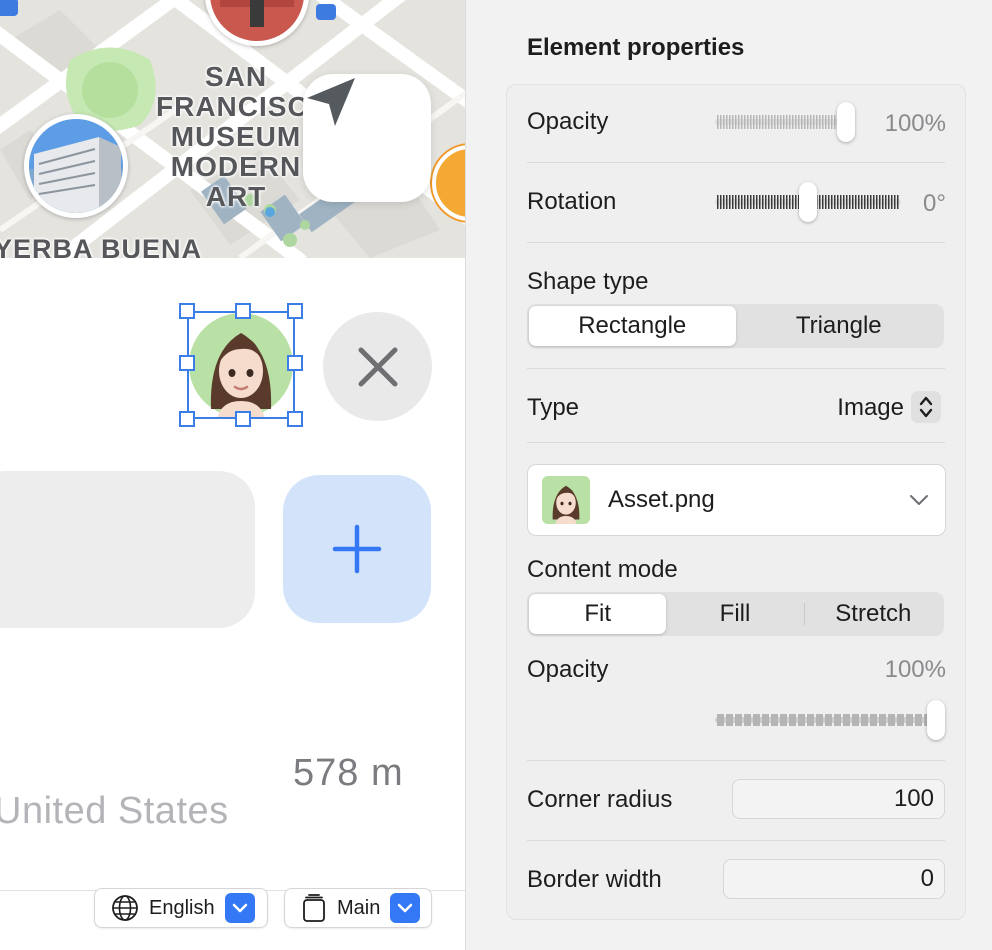 The height and width of the screenshot is (950, 992). Describe the element at coordinates (295, 363) in the screenshot. I see `resize-handle-right` at that location.